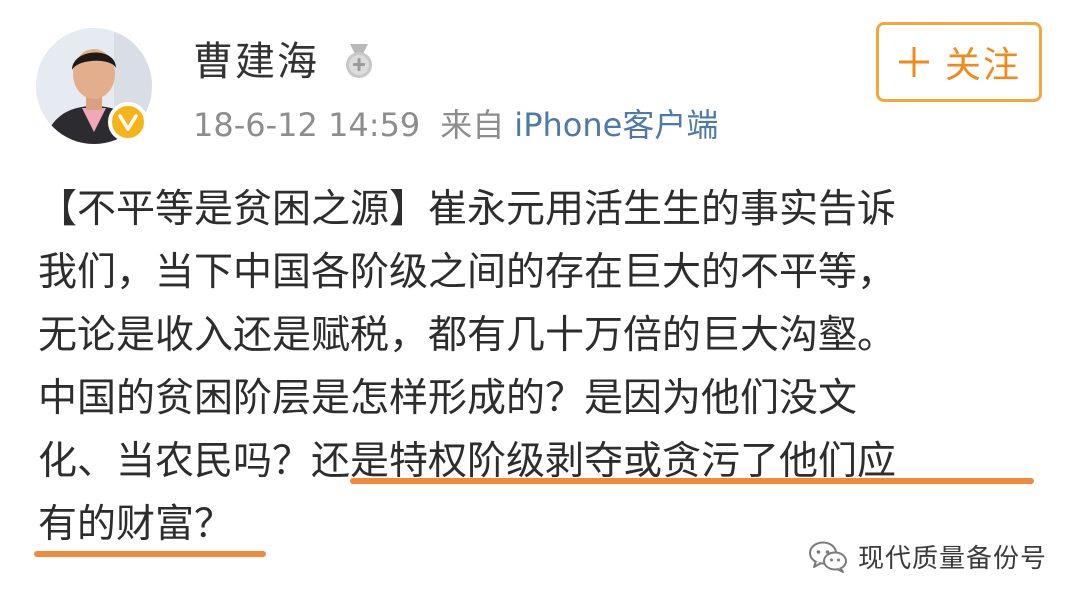 Image resolution: width=1080 pixels, height=607 pixels. Describe the element at coordinates (467, 272) in the screenshot. I see `post-text-line: 我们，当下中国各阶级之间的存在巨大的不平等，` at that location.